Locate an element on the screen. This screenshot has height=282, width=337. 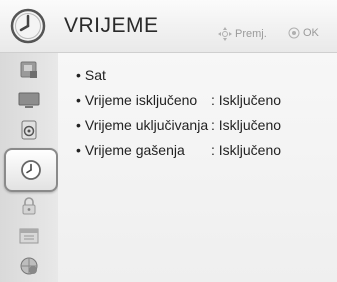
sidebar-item-network is located at coordinates (29, 266).